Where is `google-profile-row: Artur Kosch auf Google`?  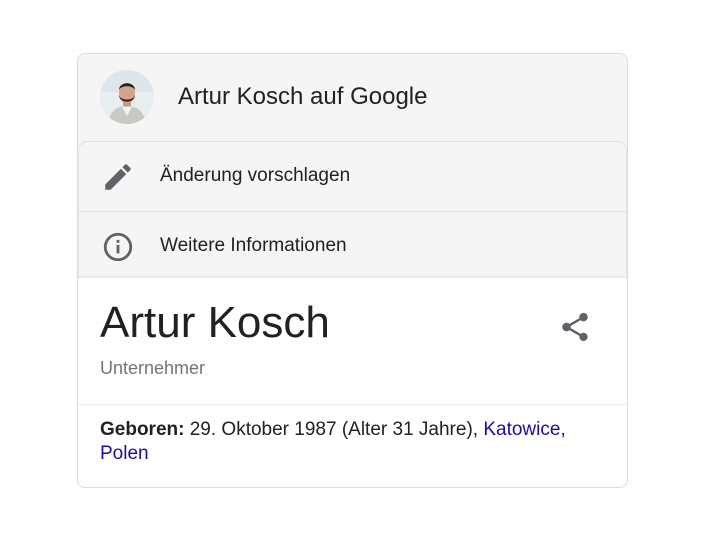 google-profile-row: Artur Kosch auf Google is located at coordinates (352, 97).